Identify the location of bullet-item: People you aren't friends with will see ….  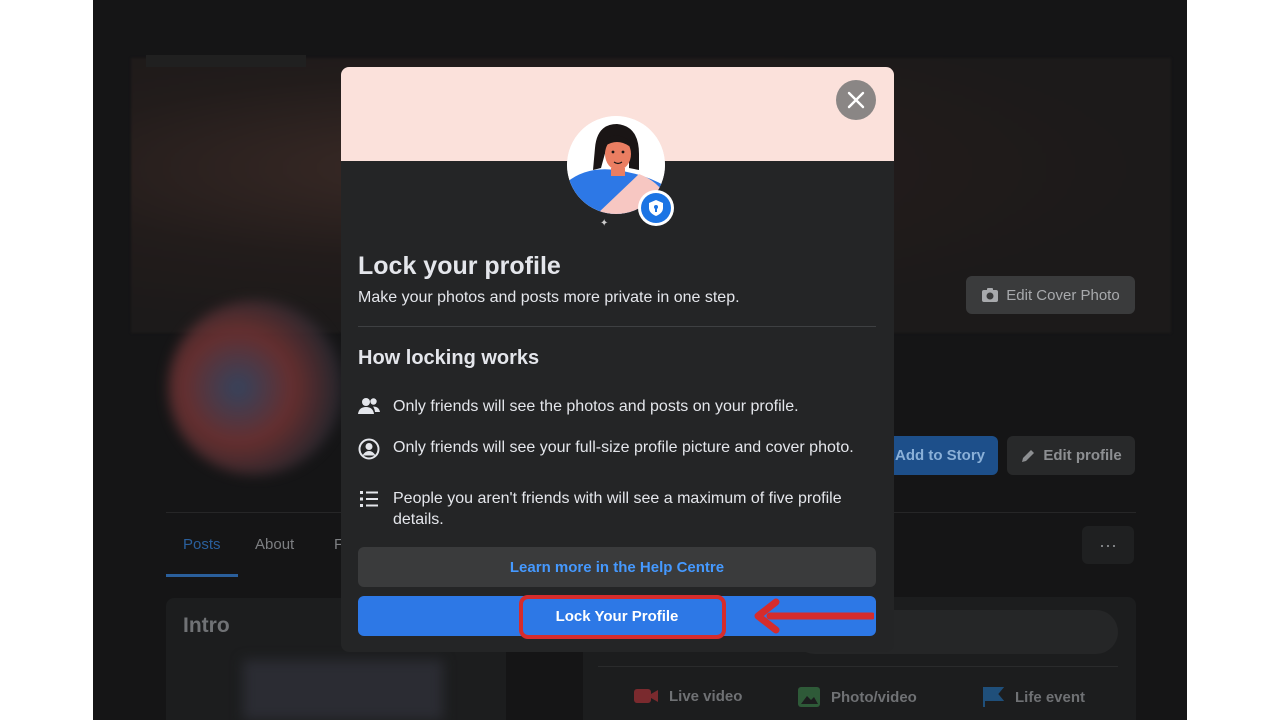
(613, 509).